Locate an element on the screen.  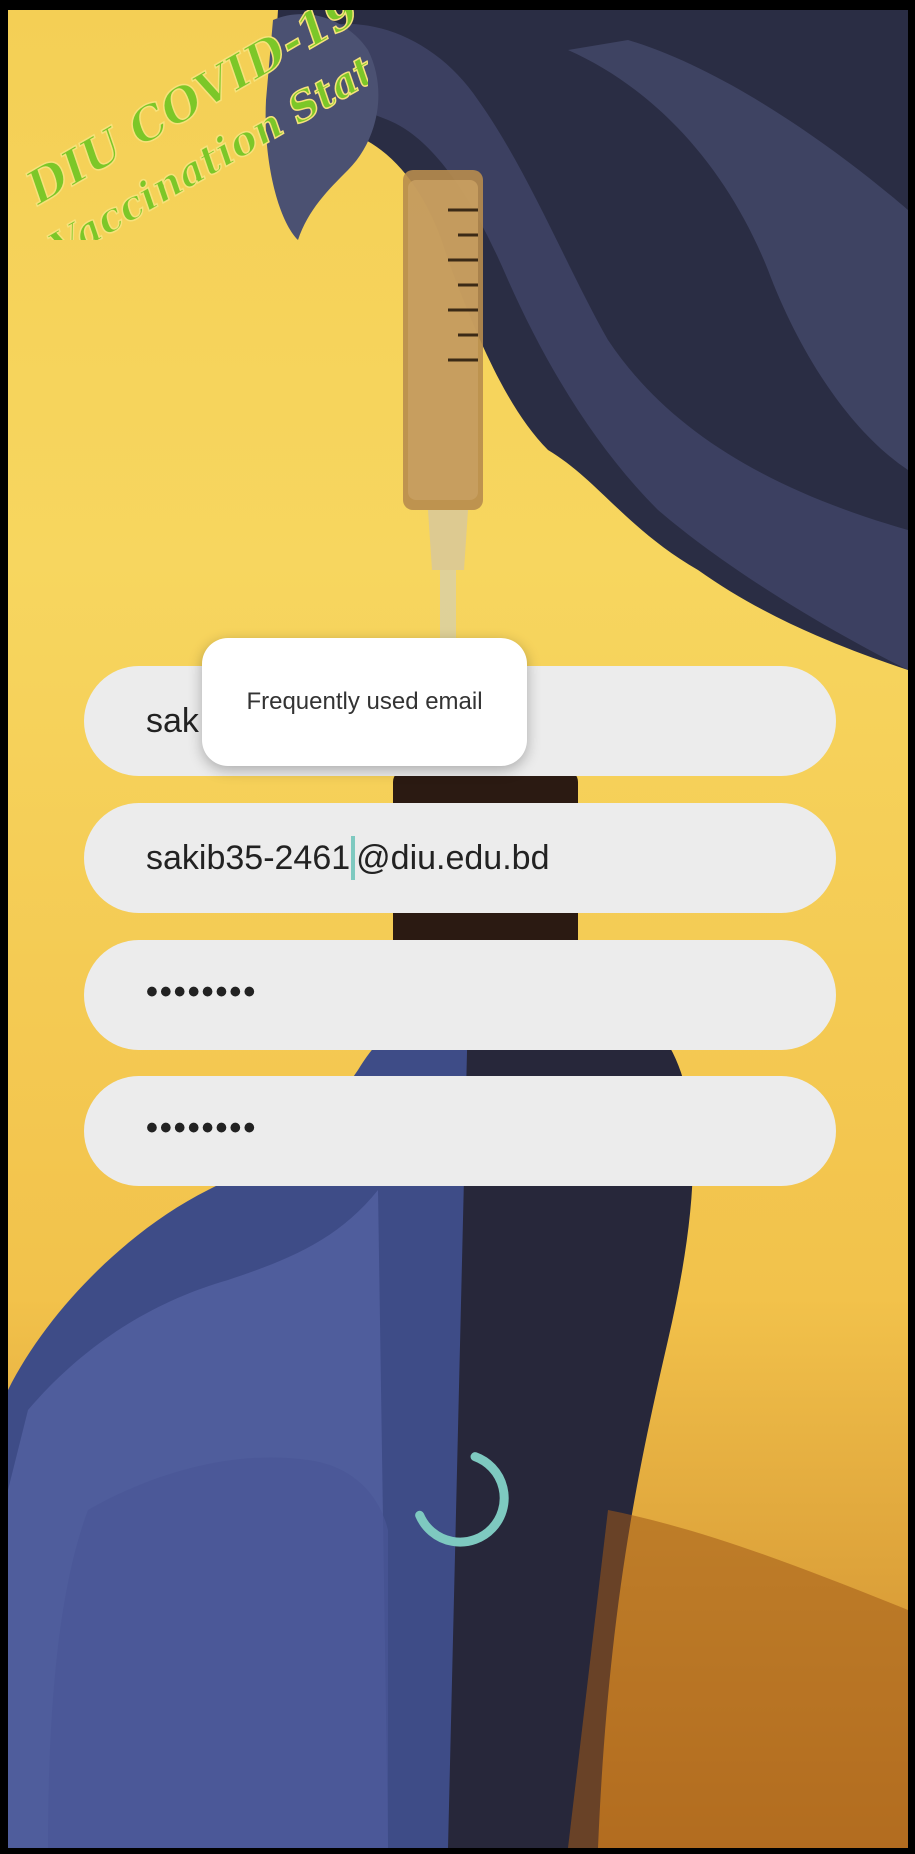
email-input: sakib35-2461 @diu.edu.bd is located at coordinates (460, 858).